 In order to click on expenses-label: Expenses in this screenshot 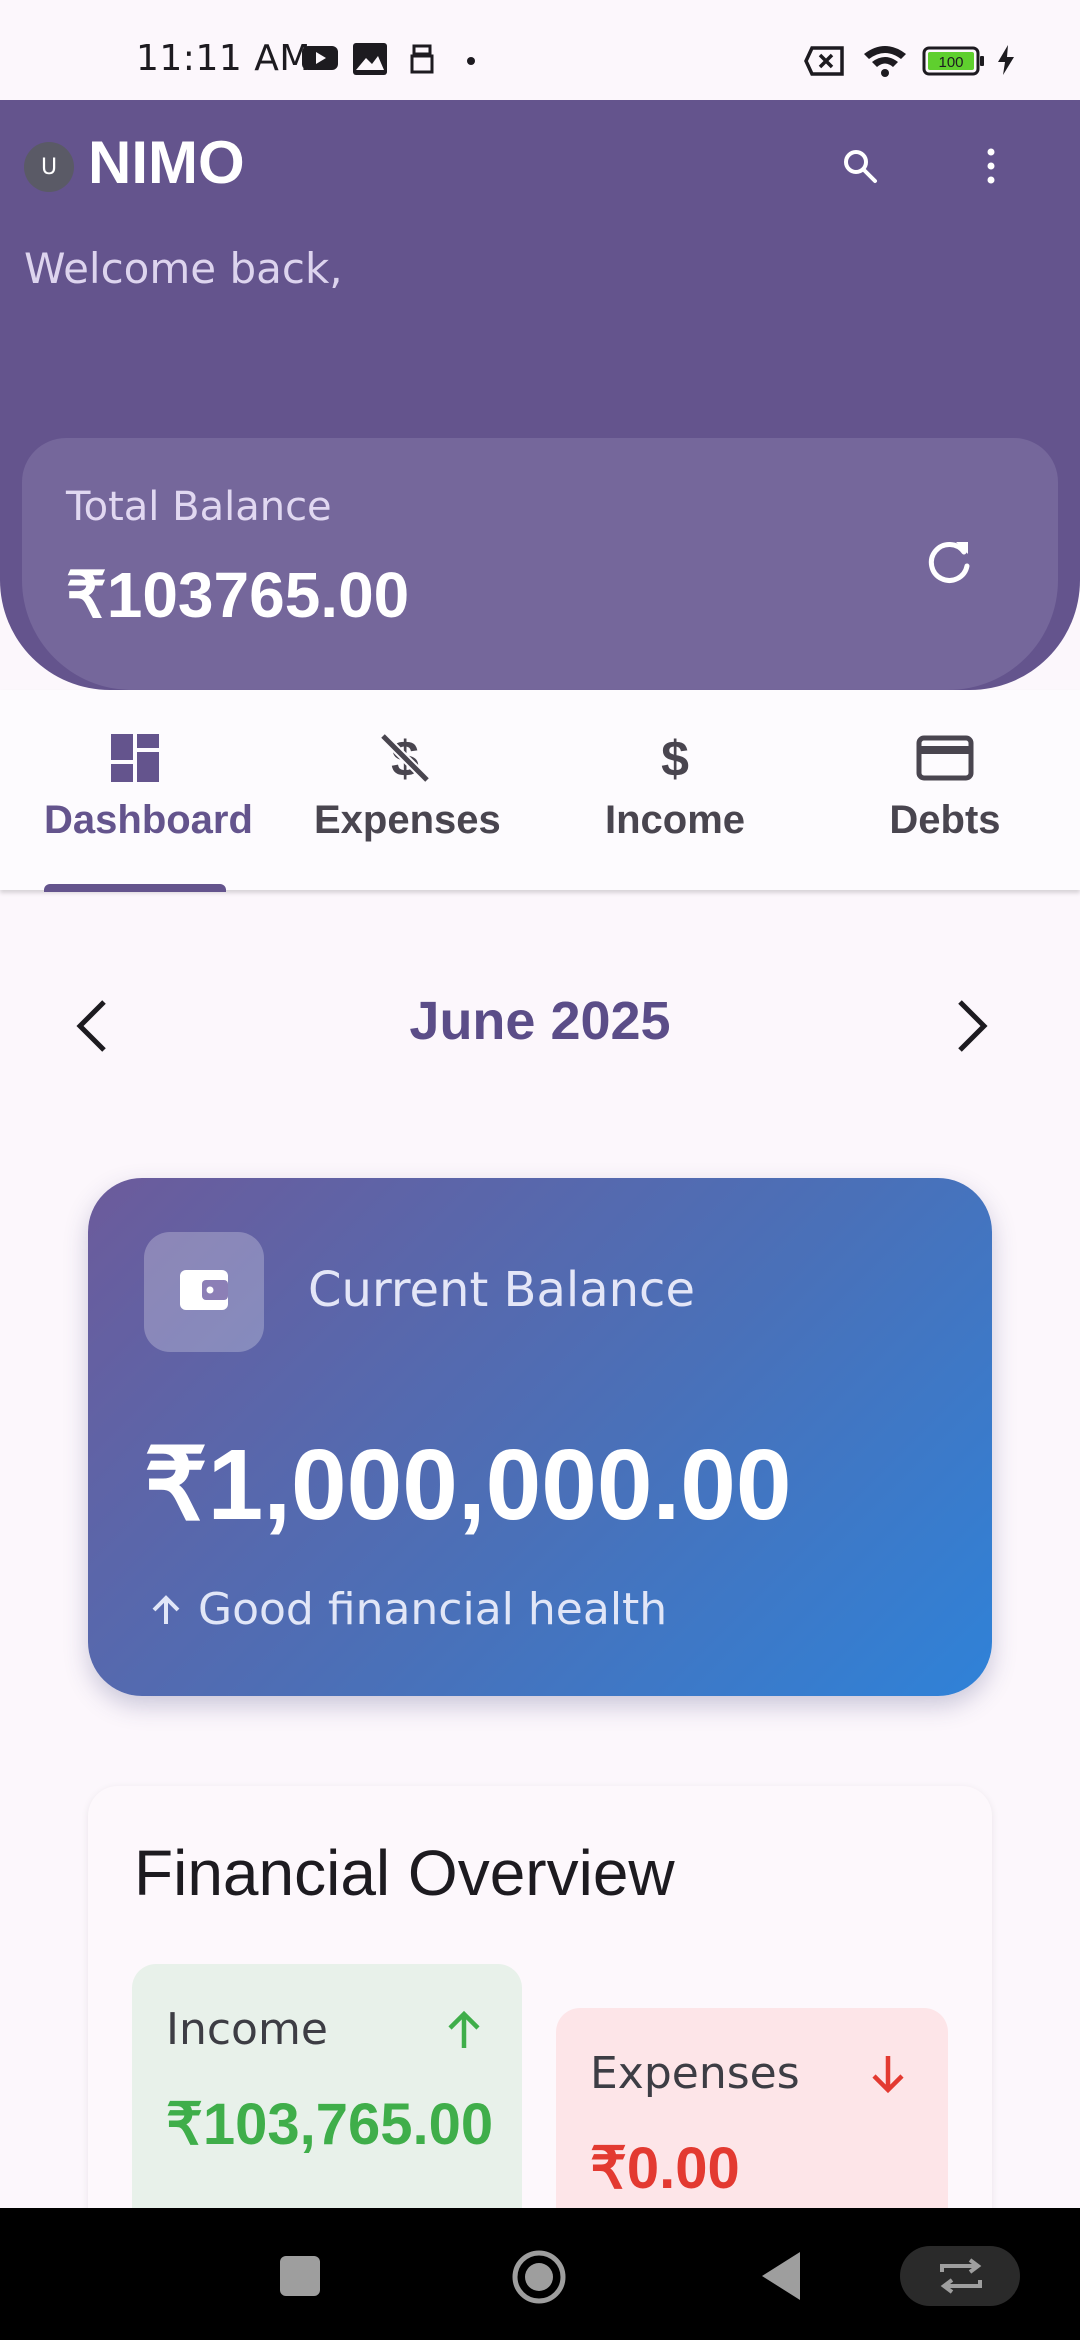, I will do `click(695, 2073)`.